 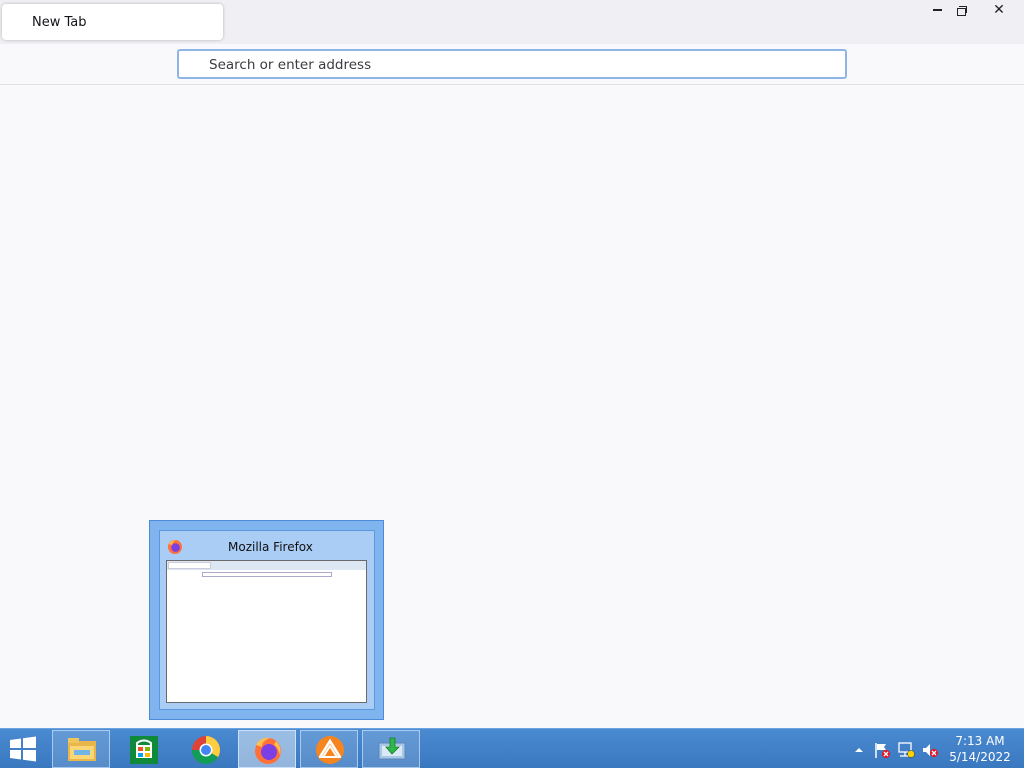 What do you see at coordinates (189, 565) in the screenshot?
I see `thumbnail-tab` at bounding box center [189, 565].